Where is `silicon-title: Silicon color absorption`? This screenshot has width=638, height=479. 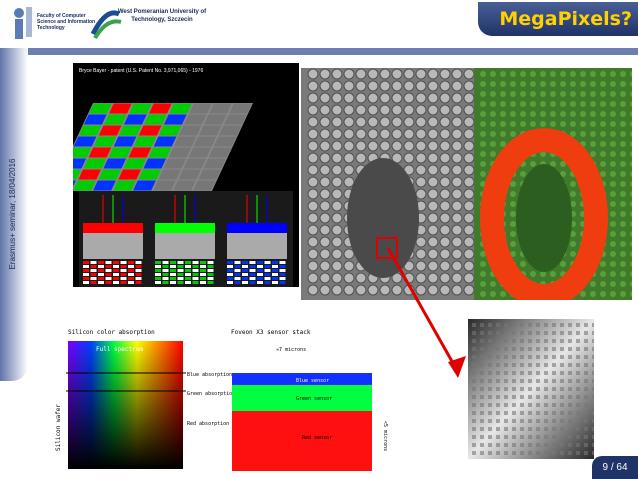
silicon-title: Silicon color absorption is located at coordinates (111, 332).